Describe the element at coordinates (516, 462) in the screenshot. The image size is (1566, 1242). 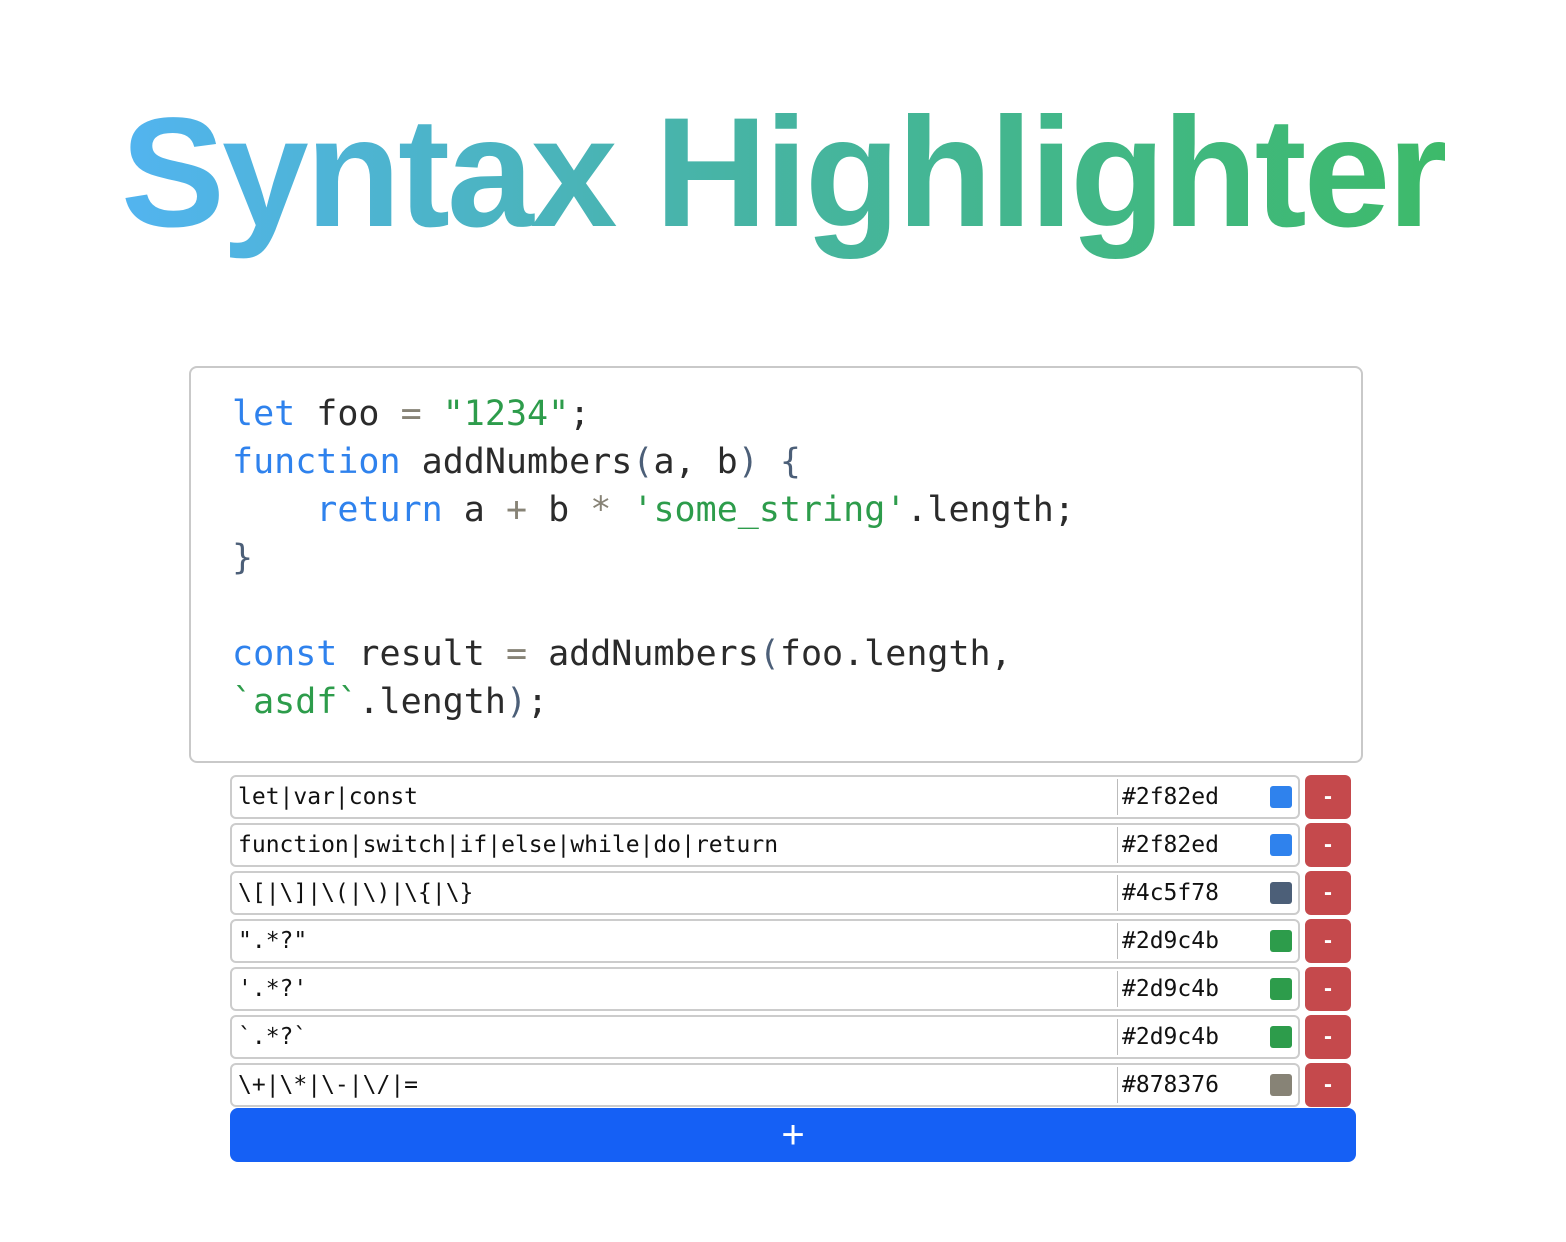
I see `code-line: function addNumbers(a, b) {` at that location.